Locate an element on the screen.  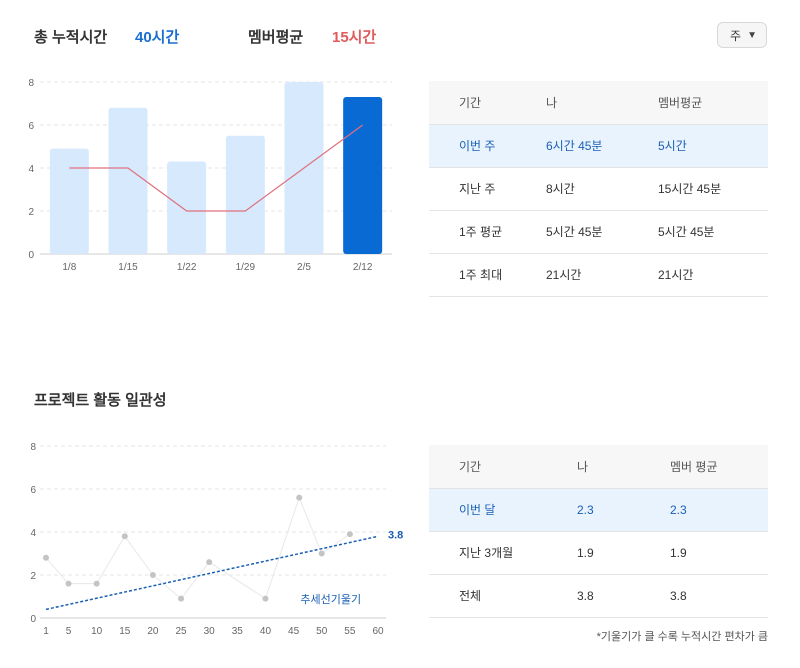
x-tick-label: 25 is located at coordinates (181, 631).